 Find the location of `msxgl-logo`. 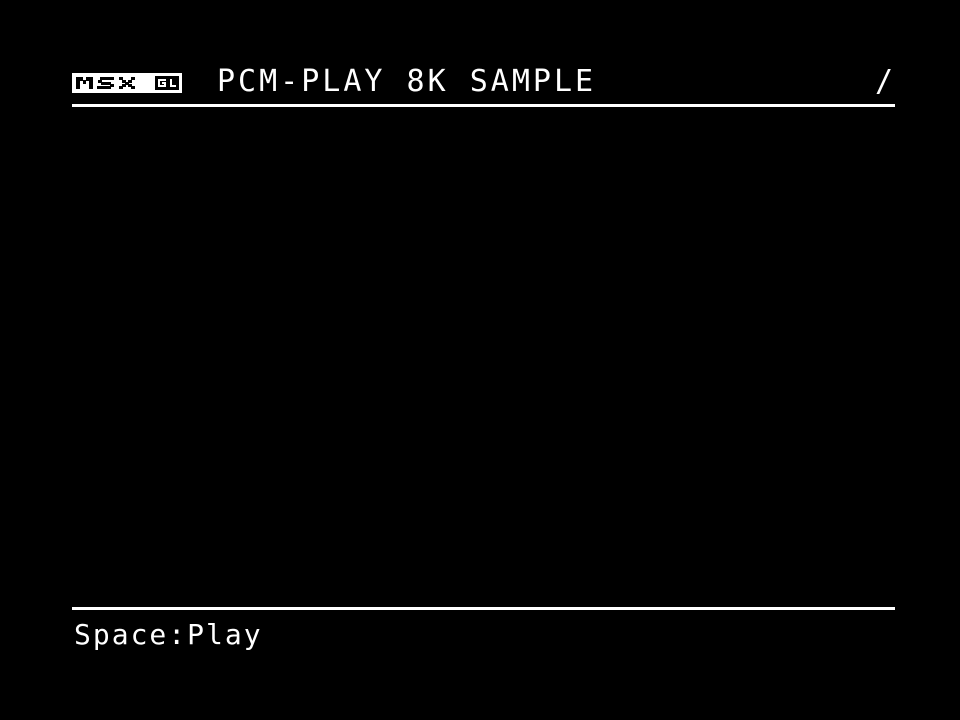

msxgl-logo is located at coordinates (127, 83).